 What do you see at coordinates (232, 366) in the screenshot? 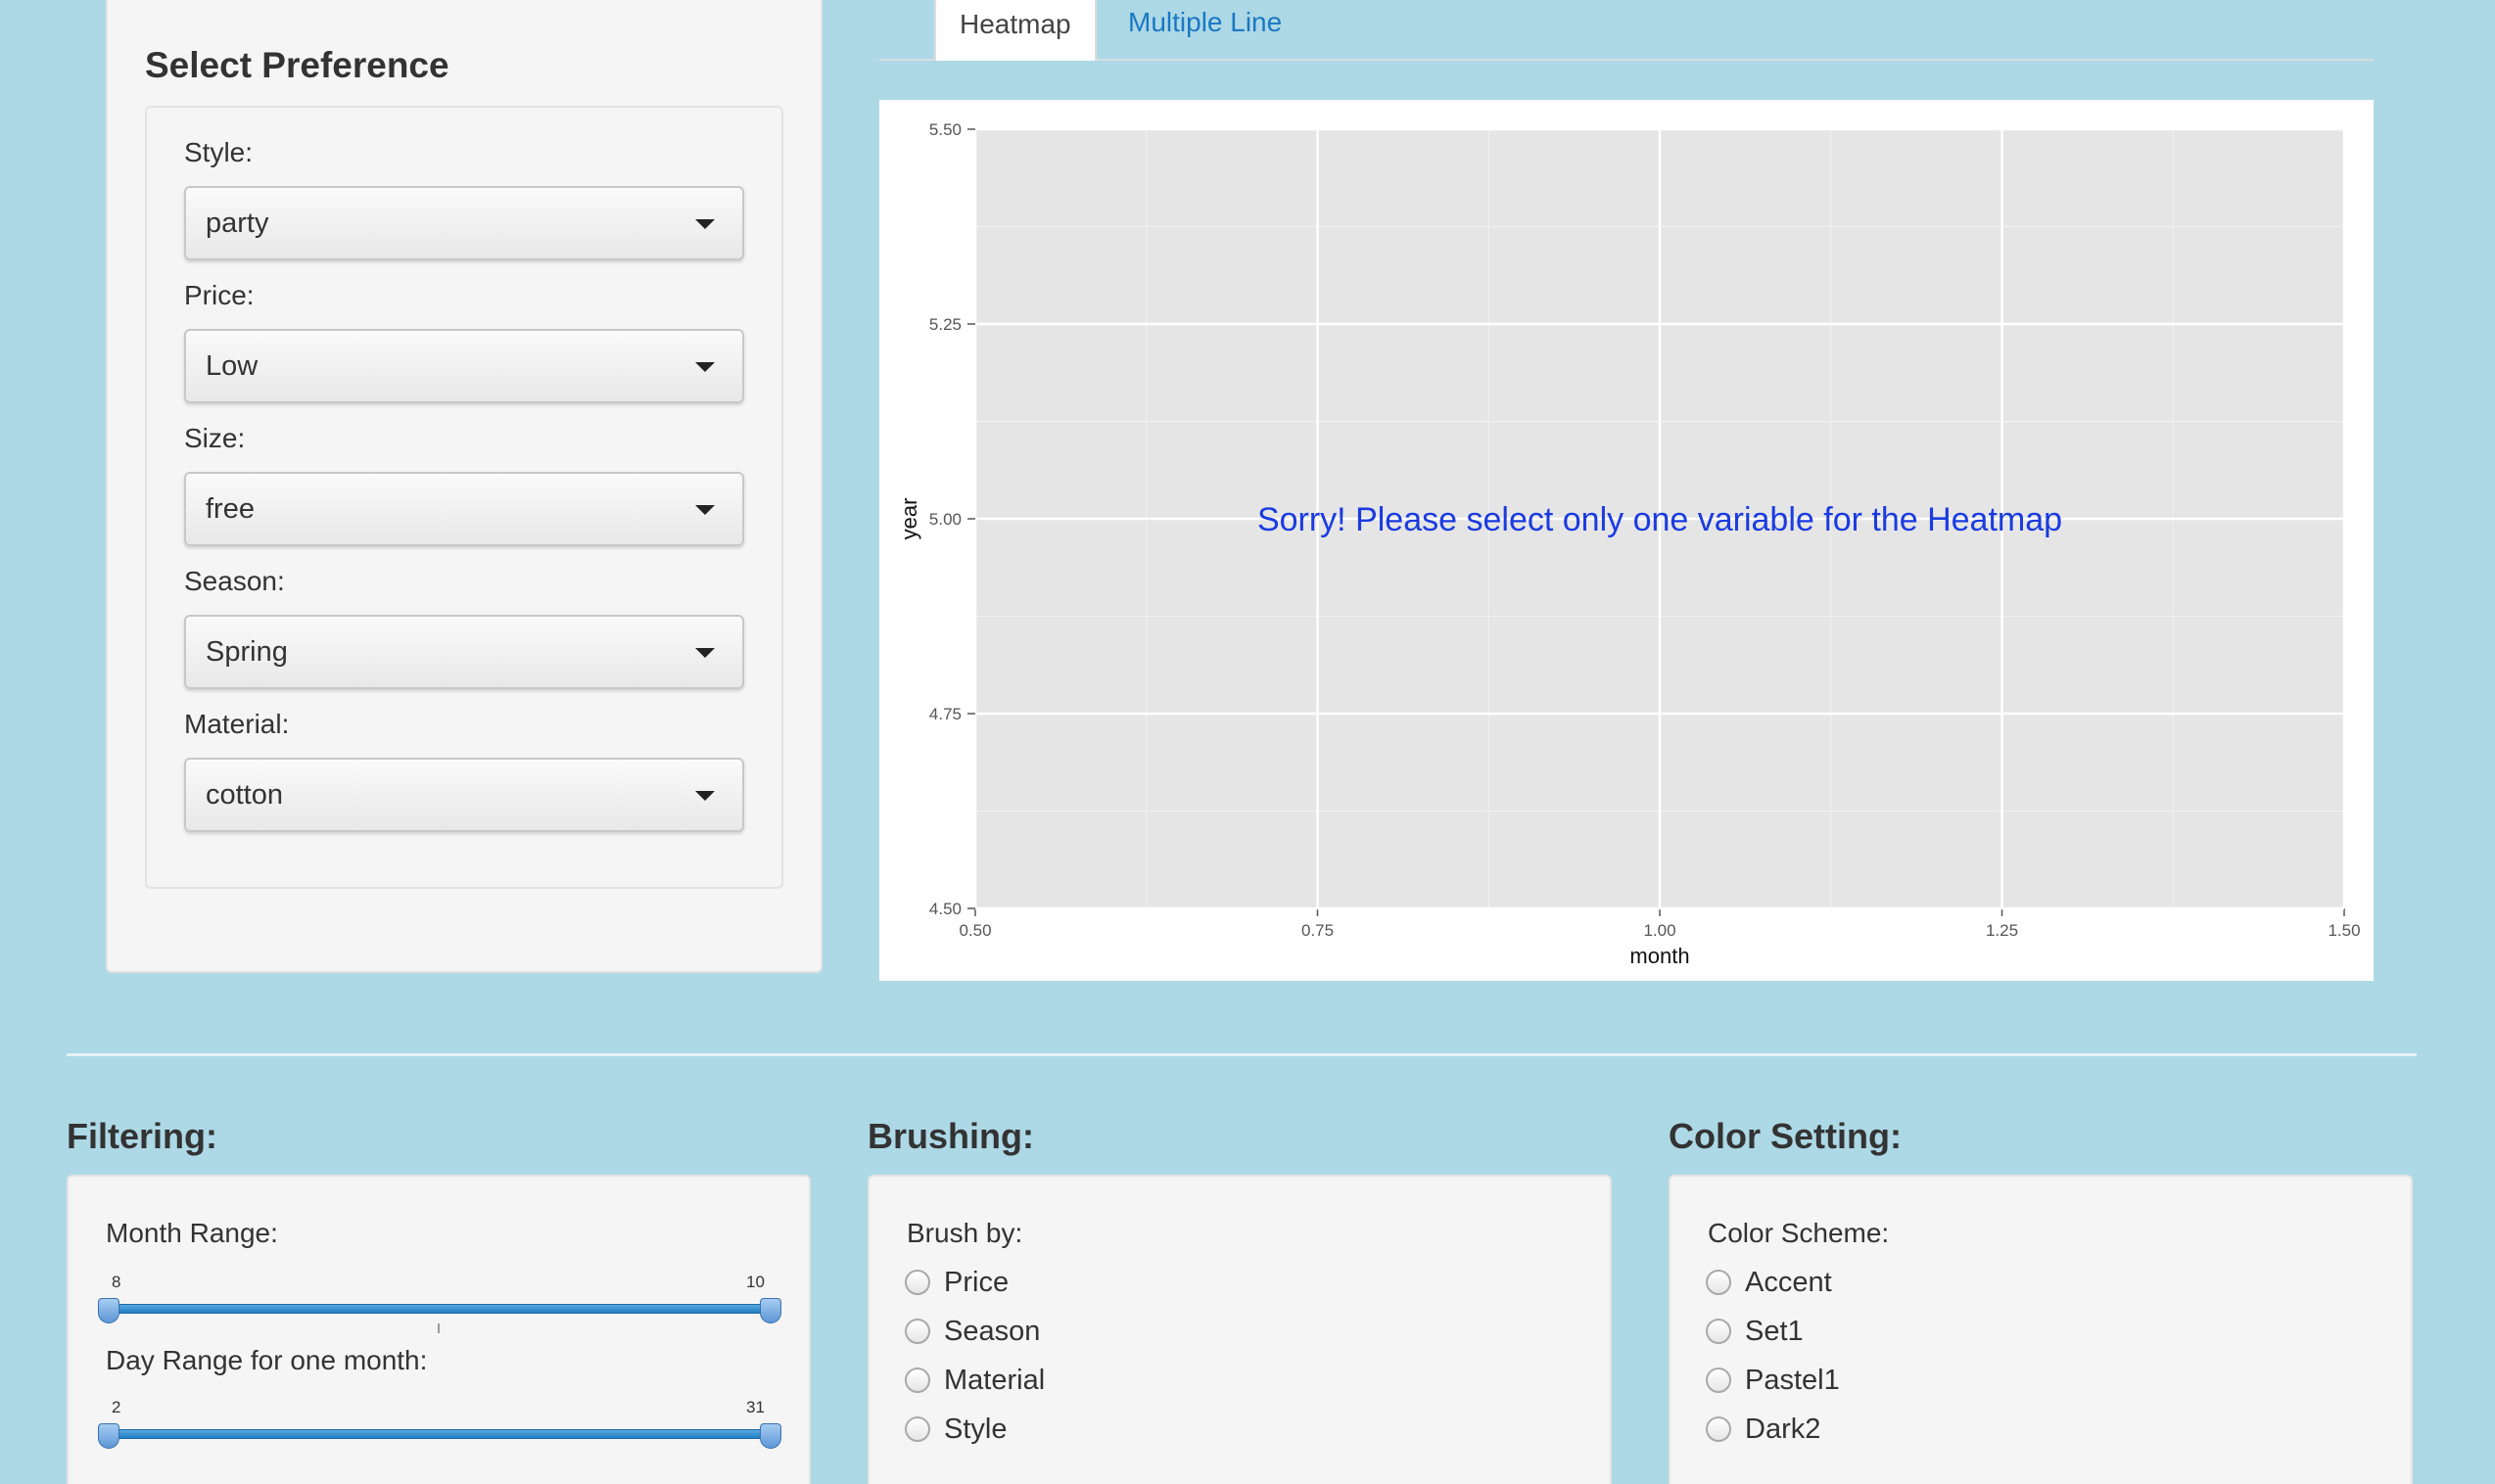
I see `price-value: Low` at bounding box center [232, 366].